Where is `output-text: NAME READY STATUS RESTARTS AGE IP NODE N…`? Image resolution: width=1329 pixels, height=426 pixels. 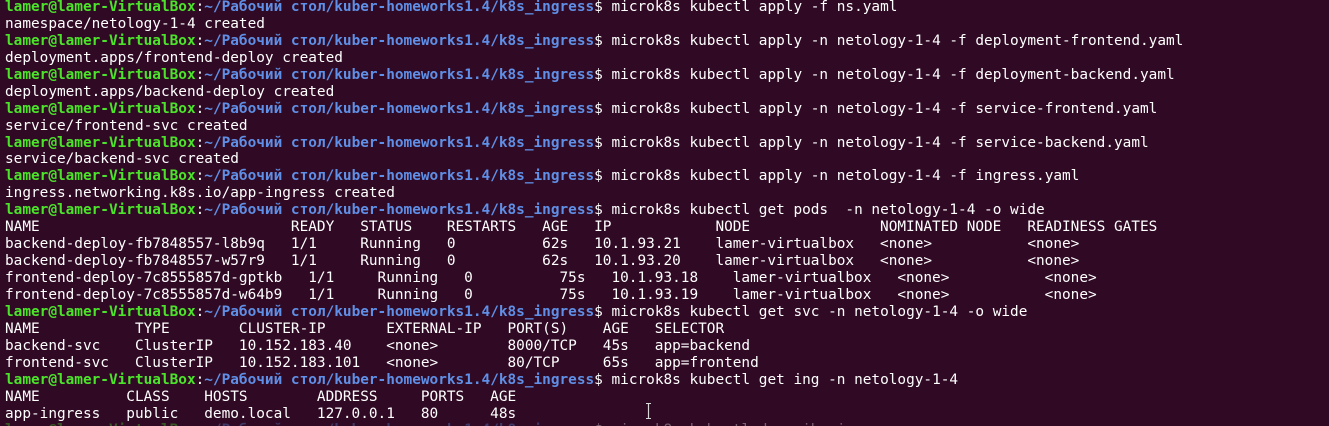 output-text: NAME READY STATUS RESTARTS AGE IP NODE N… is located at coordinates (581, 227).